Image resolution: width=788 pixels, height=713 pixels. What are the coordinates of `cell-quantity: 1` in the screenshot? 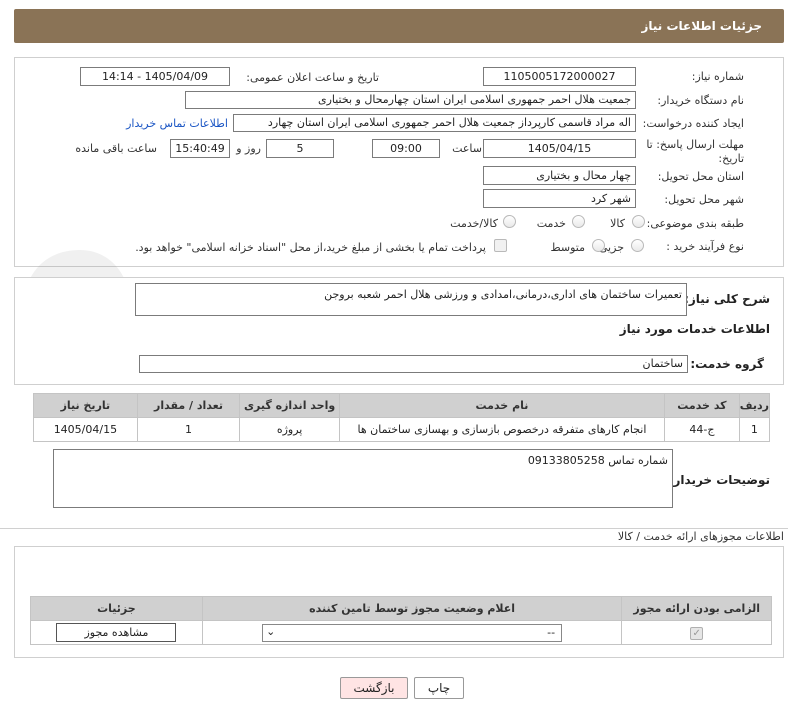 It's located at (188, 429).